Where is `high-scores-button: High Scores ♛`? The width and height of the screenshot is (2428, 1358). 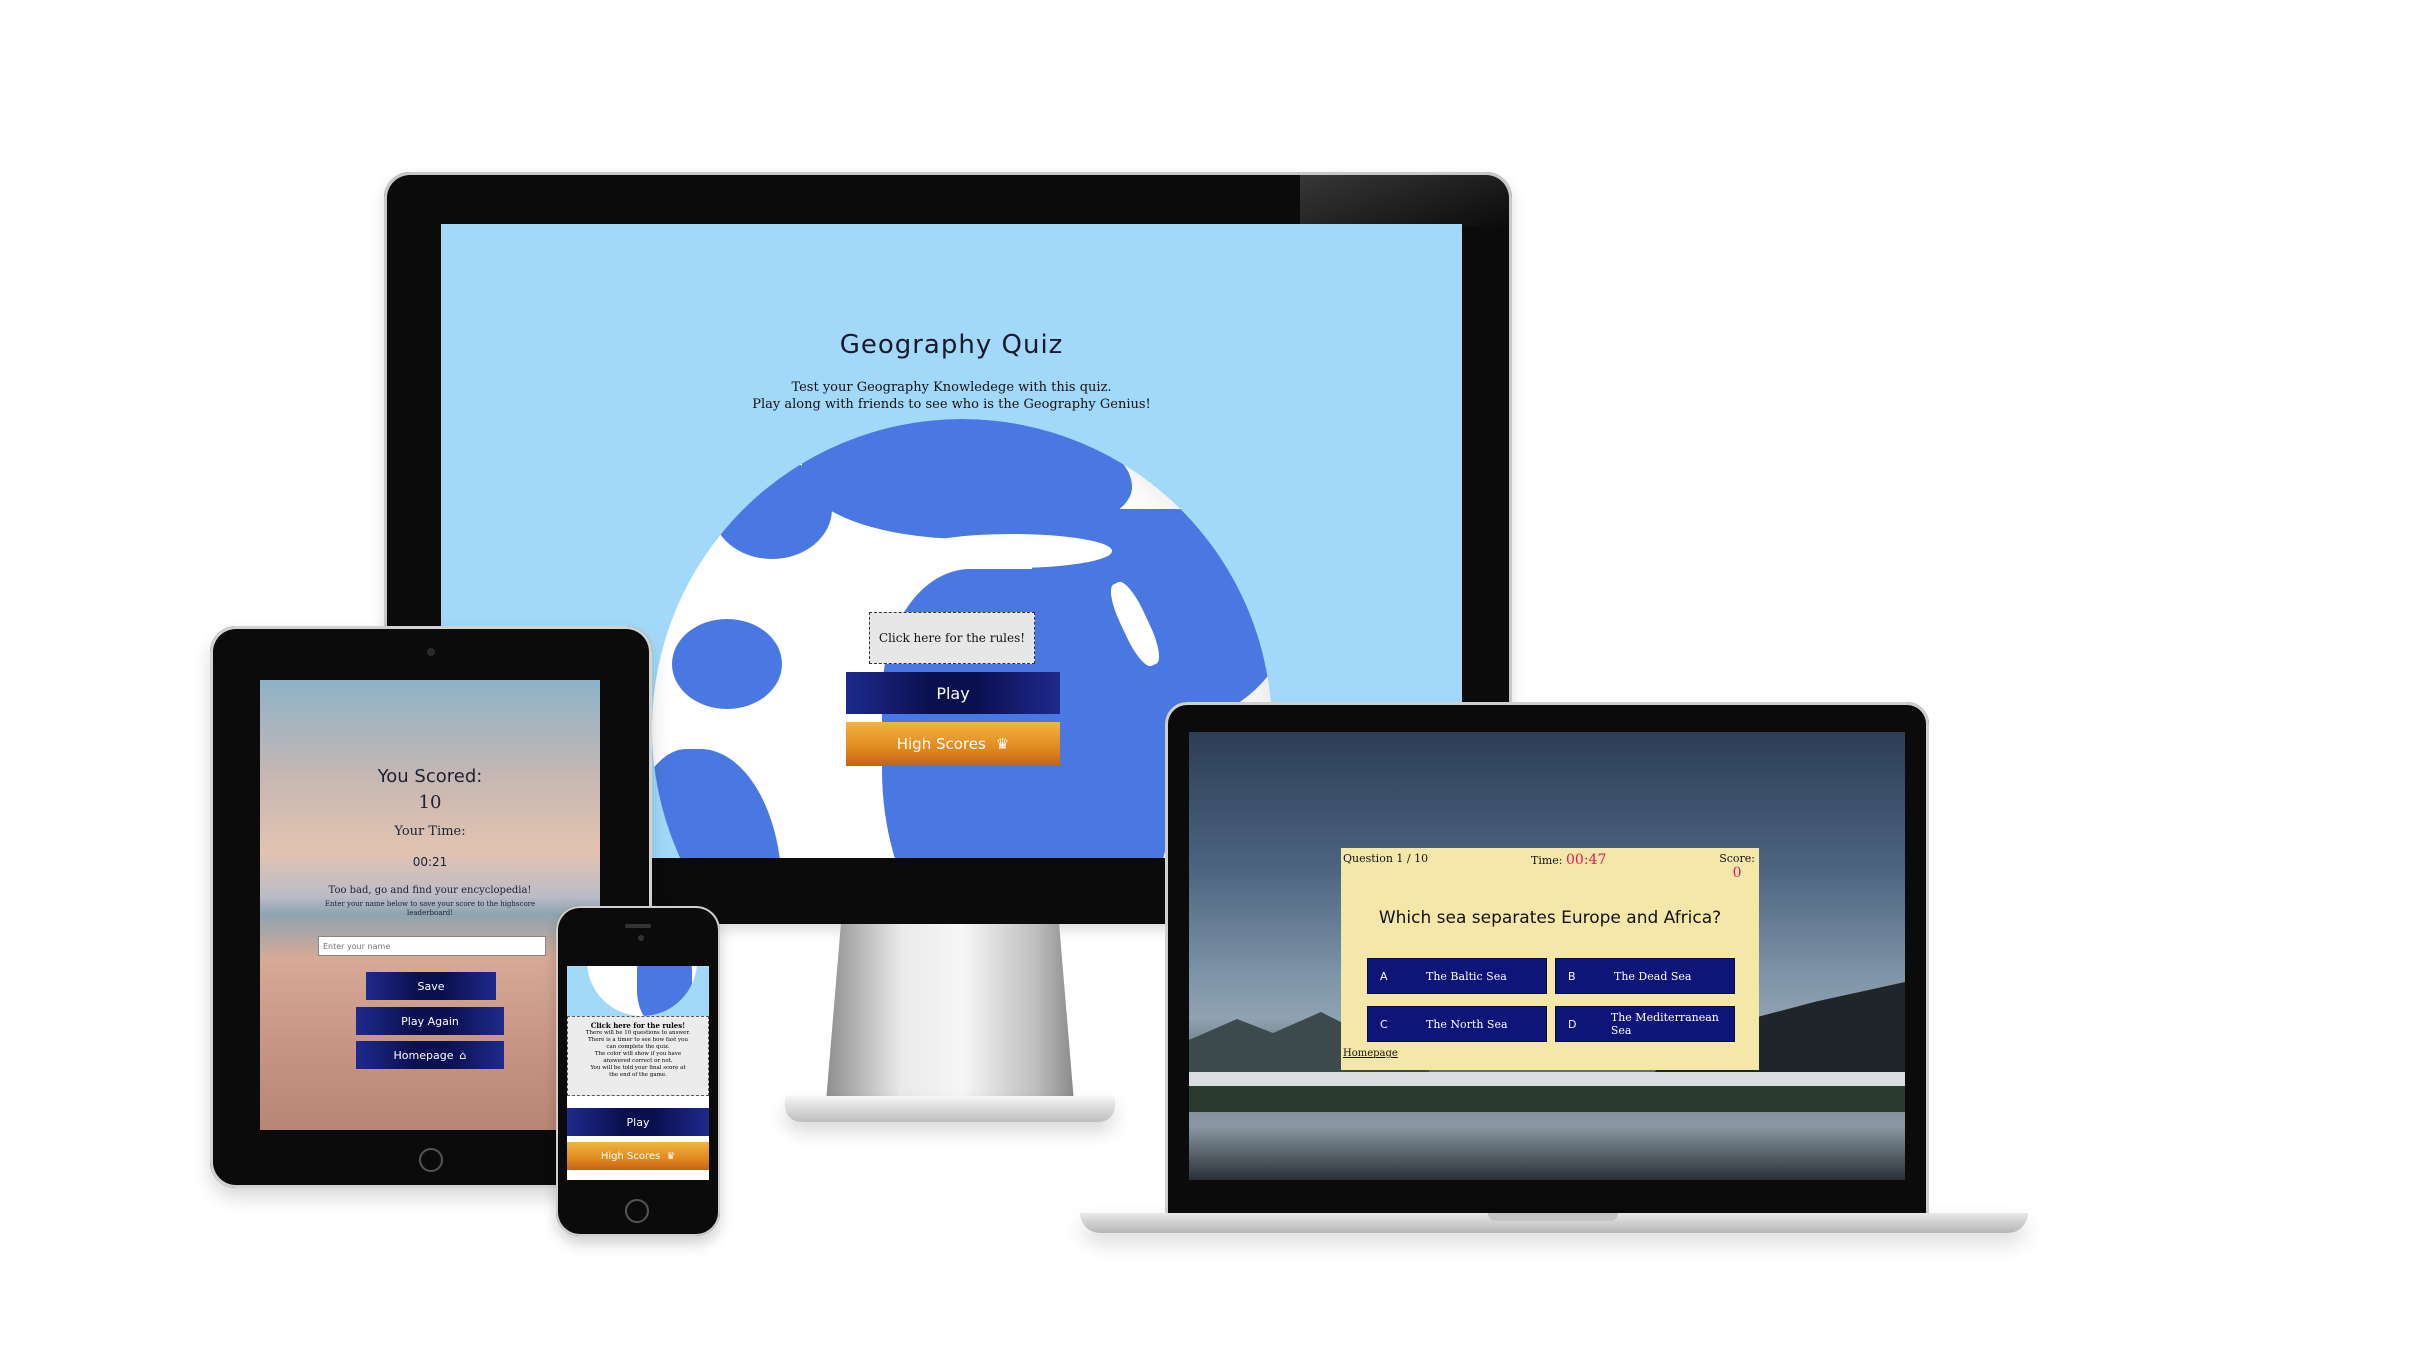
high-scores-button: High Scores ♛ is located at coordinates (953, 744).